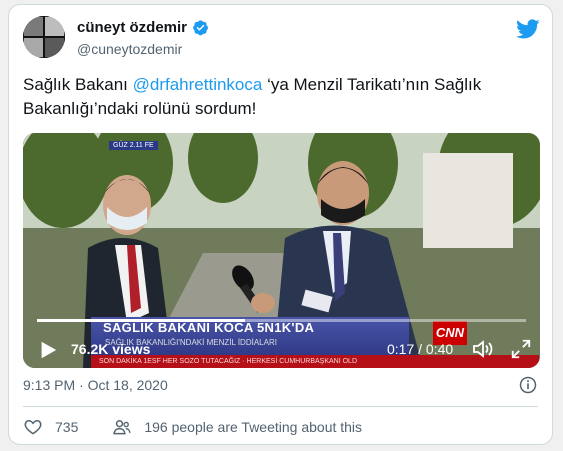 The image size is (563, 451). Describe the element at coordinates (483, 349) in the screenshot. I see `volume-icon` at that location.